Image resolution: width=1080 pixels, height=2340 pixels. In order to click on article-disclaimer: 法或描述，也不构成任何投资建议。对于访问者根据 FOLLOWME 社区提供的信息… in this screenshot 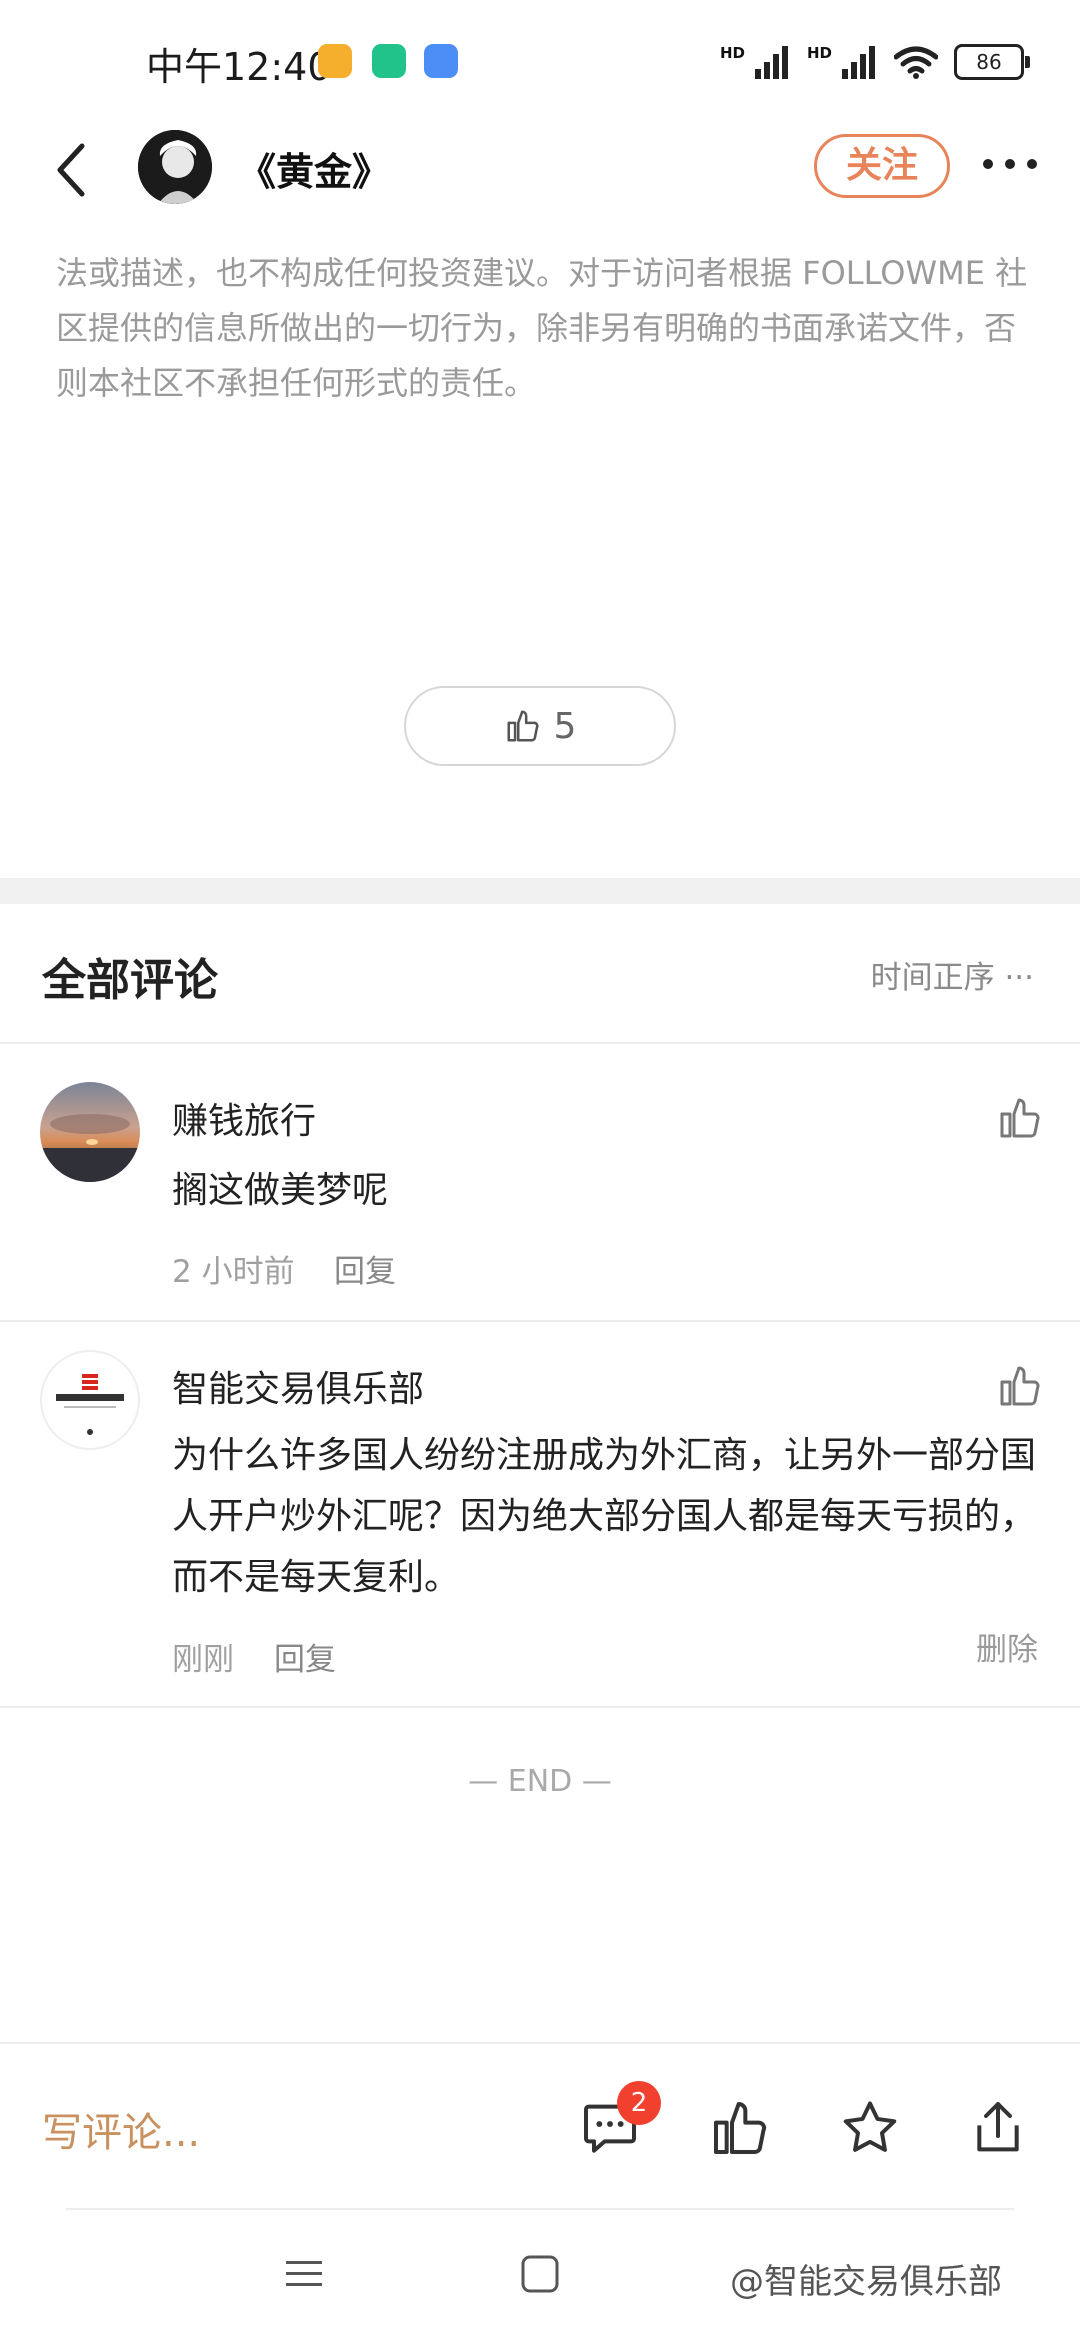, I will do `click(542, 328)`.